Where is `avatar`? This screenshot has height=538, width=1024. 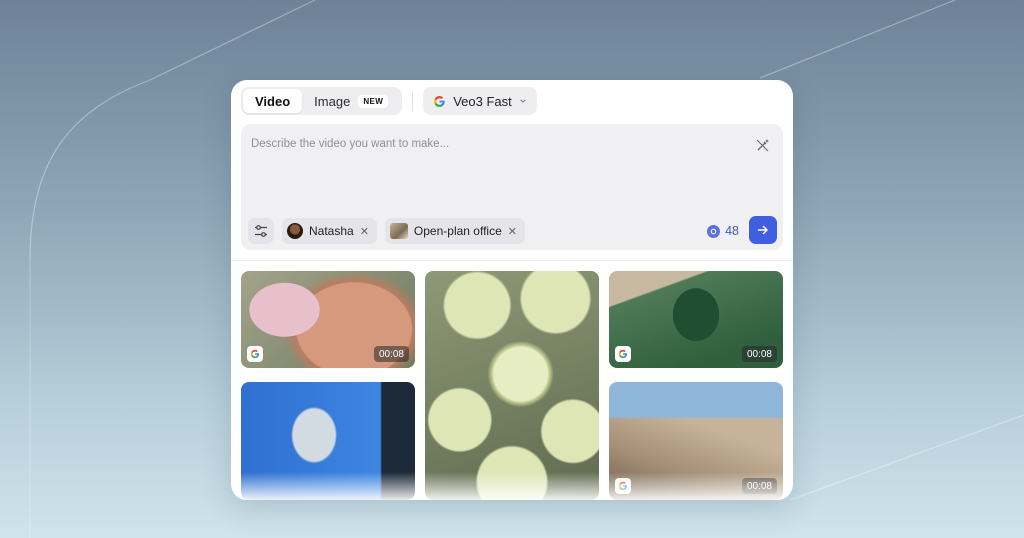
avatar is located at coordinates (295, 231).